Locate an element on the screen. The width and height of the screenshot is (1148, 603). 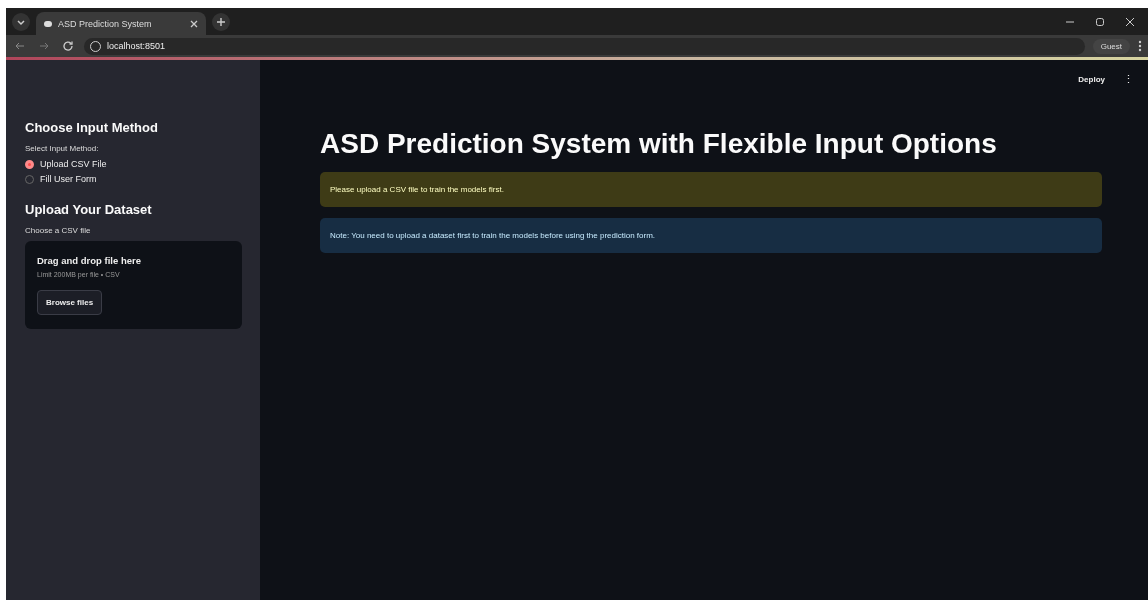
reload-icon is located at coordinates (68, 46).